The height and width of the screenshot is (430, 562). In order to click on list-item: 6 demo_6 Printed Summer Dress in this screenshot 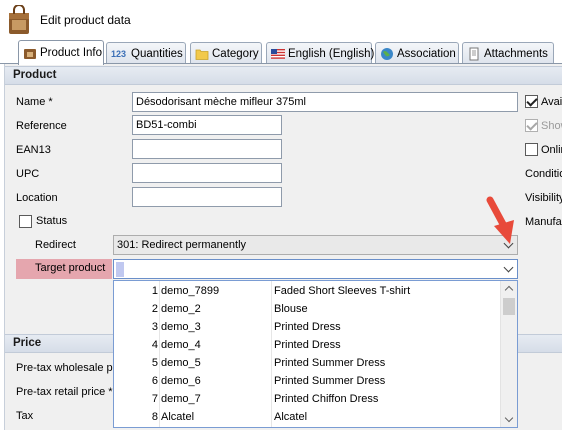, I will do `click(307, 381)`.